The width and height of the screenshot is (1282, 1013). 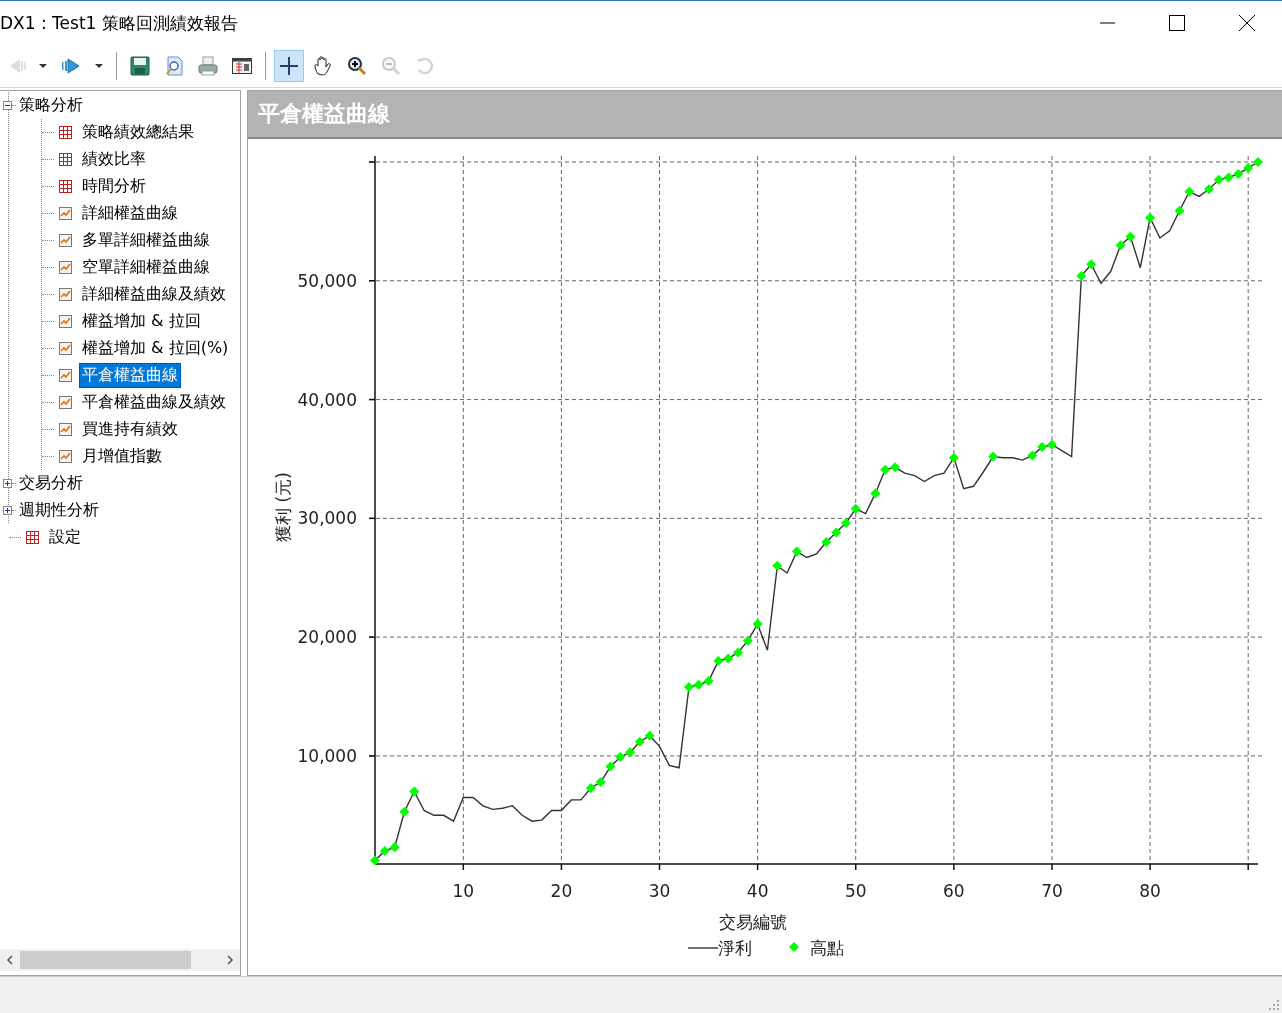 What do you see at coordinates (114, 159) in the screenshot?
I see `tree-item: 績效比率` at bounding box center [114, 159].